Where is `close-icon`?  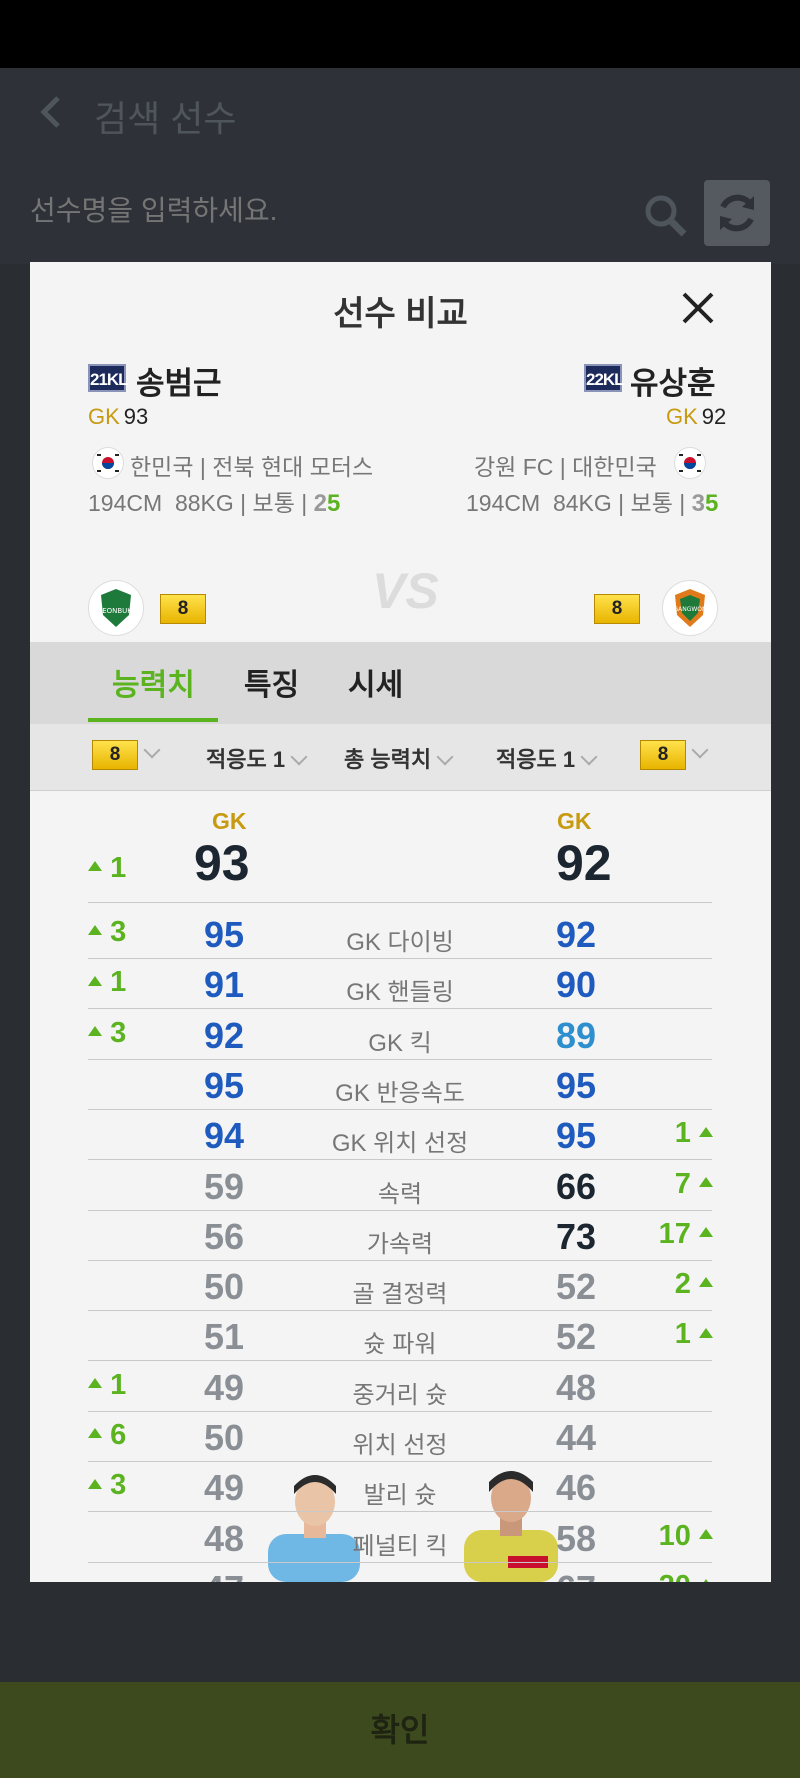
close-icon is located at coordinates (698, 308).